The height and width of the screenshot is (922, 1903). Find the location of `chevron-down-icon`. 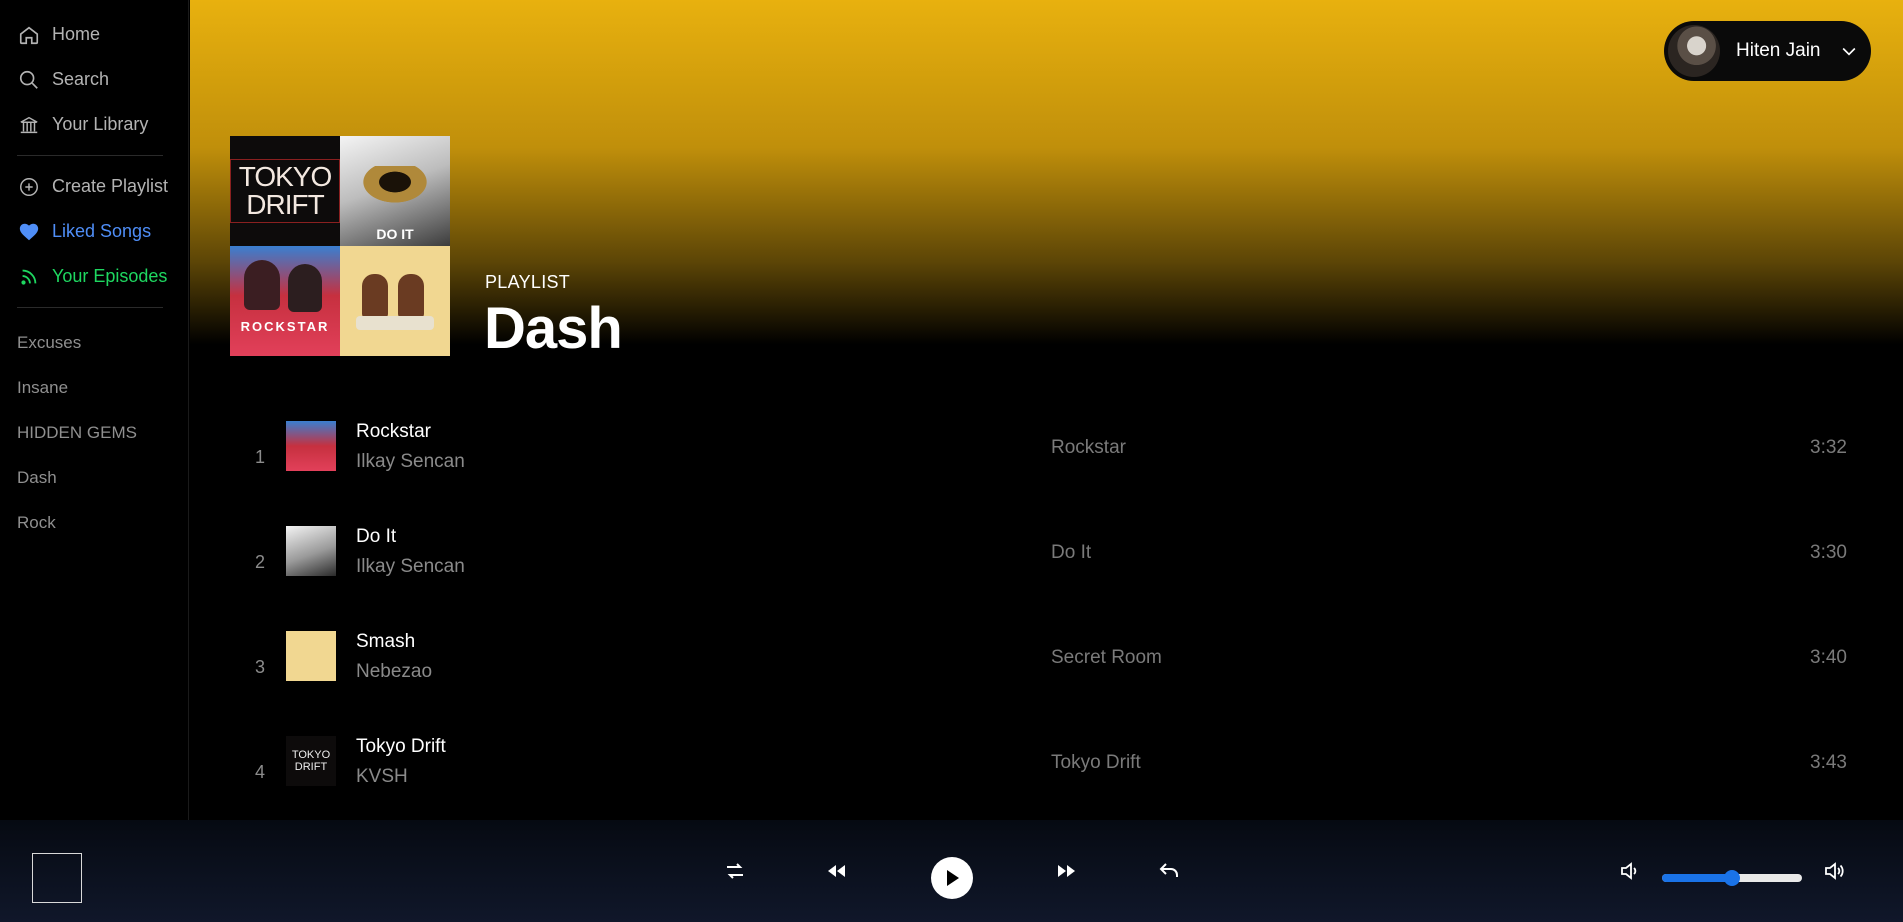

chevron-down-icon is located at coordinates (1848, 51).